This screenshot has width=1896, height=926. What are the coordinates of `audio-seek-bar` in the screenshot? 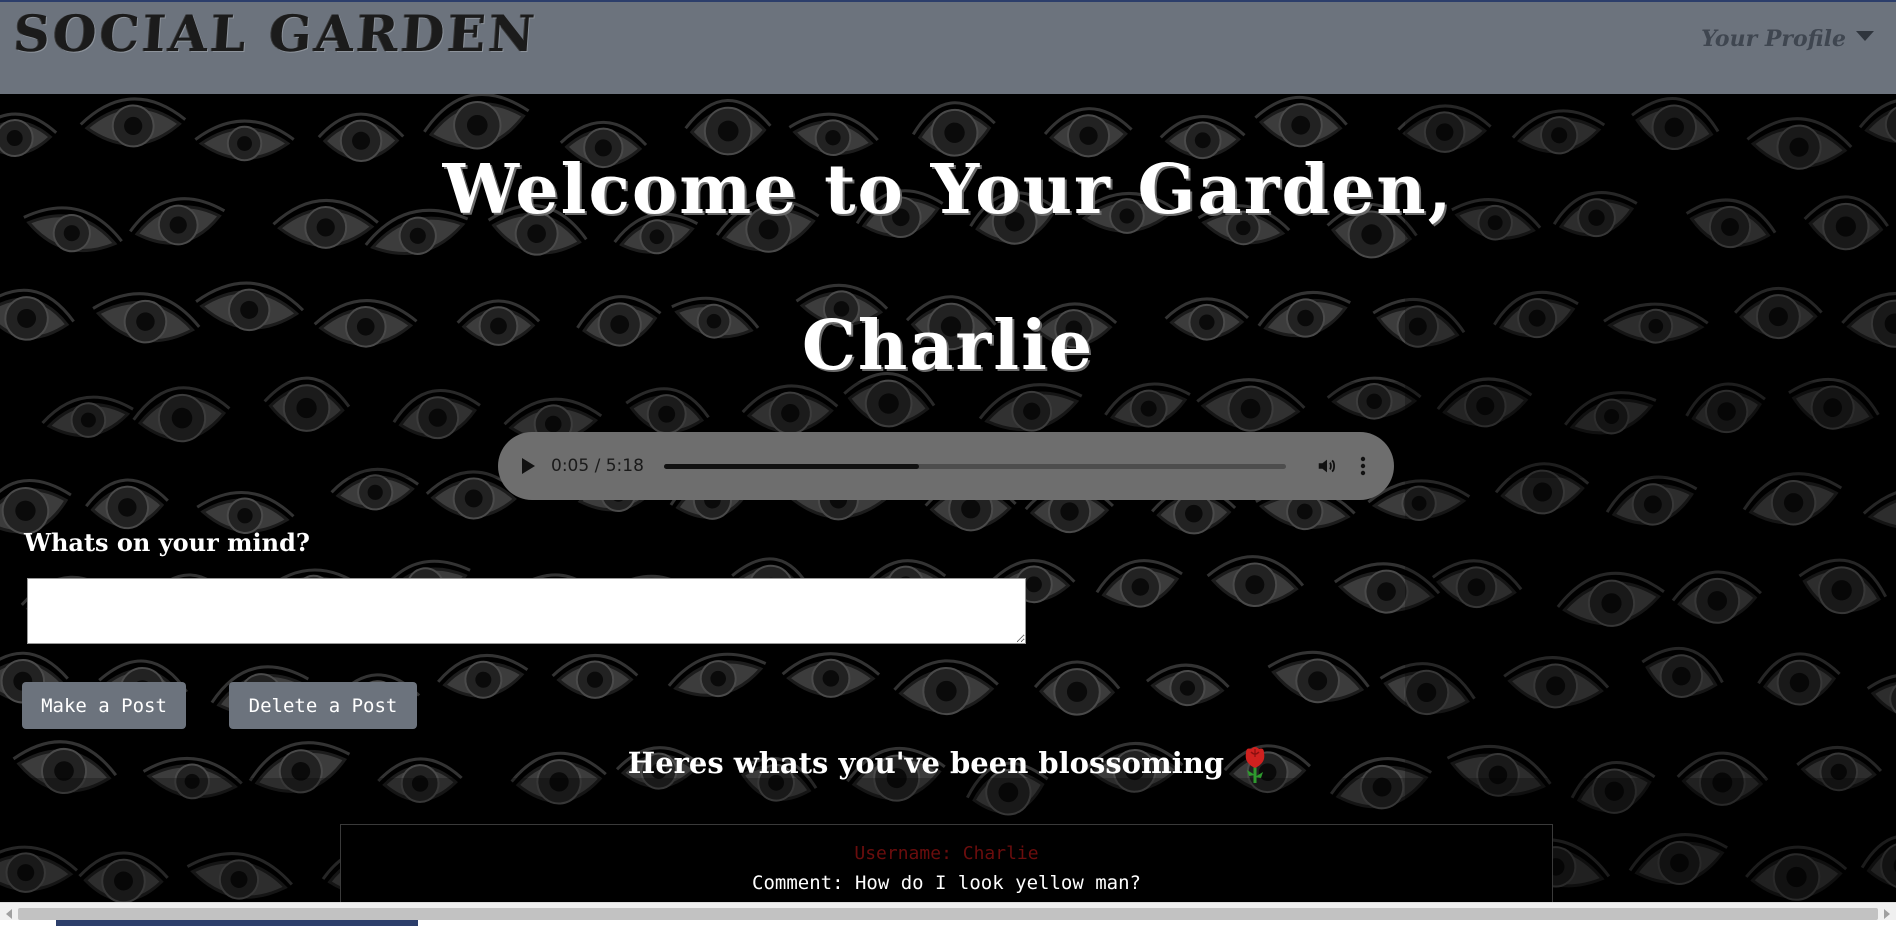 It's located at (974, 466).